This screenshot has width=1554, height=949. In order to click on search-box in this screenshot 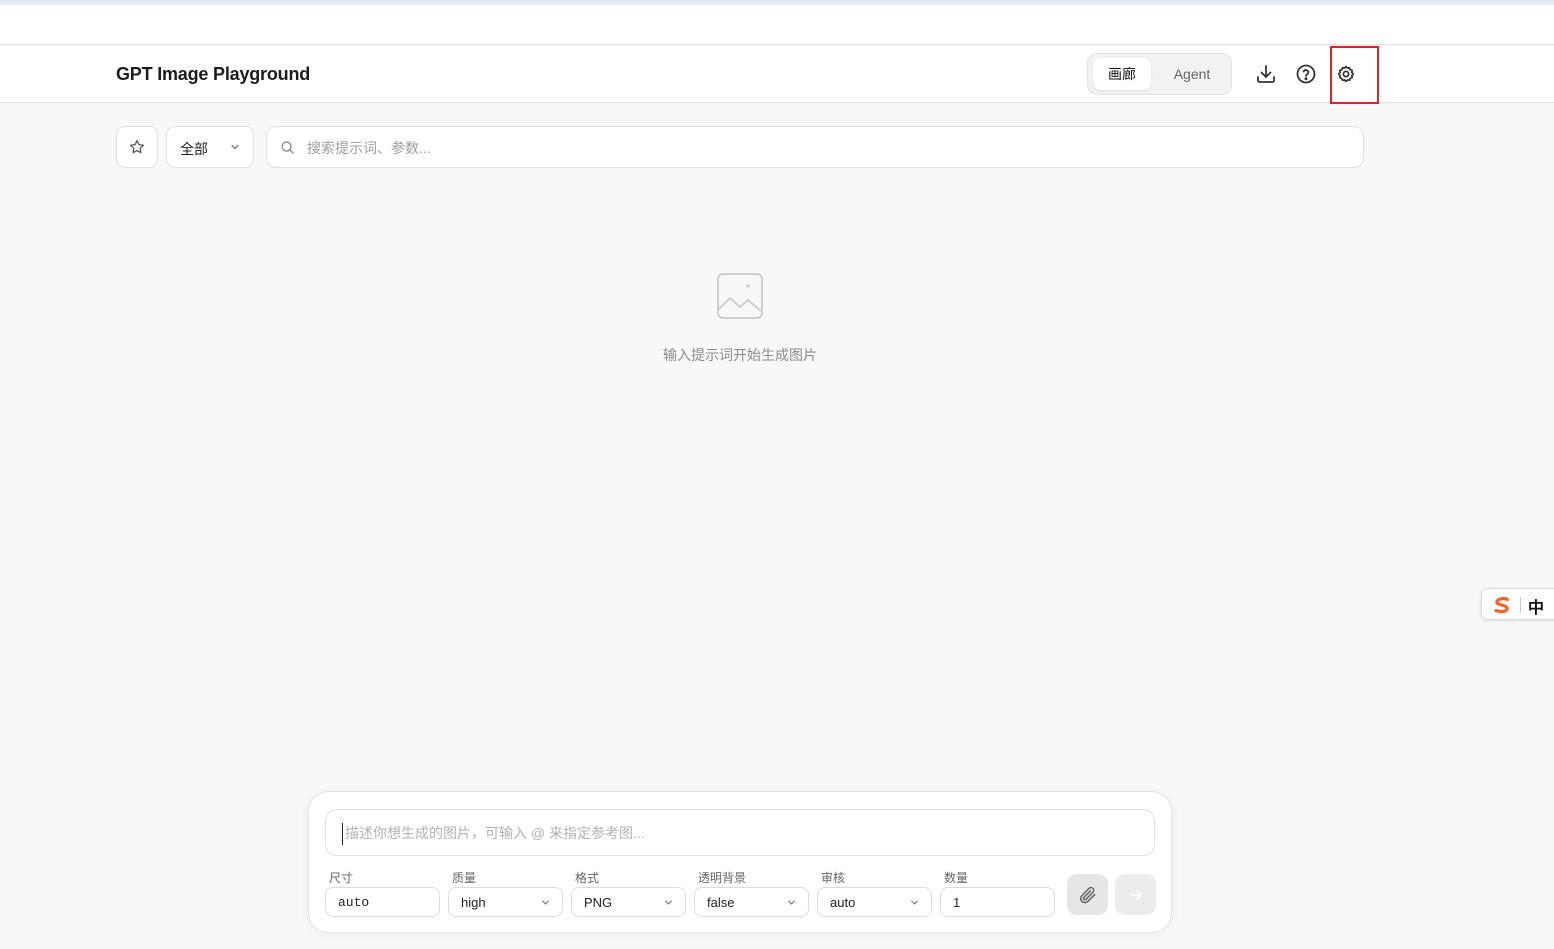, I will do `click(815, 147)`.